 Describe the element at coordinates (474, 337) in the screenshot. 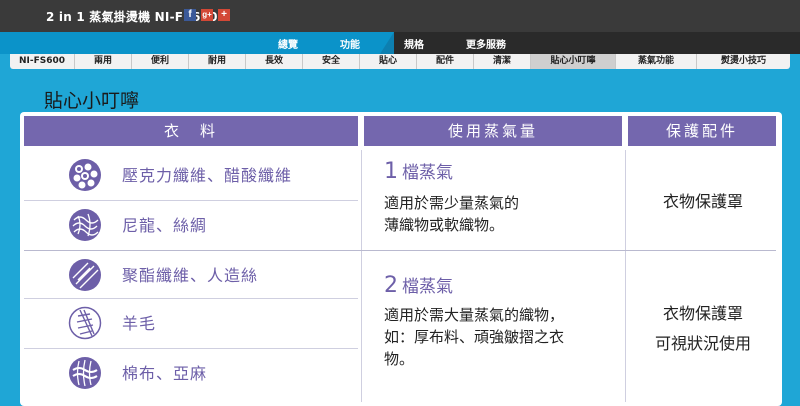

I see `steam-desc-line: 如：厚布料、頑強皺摺之衣` at that location.